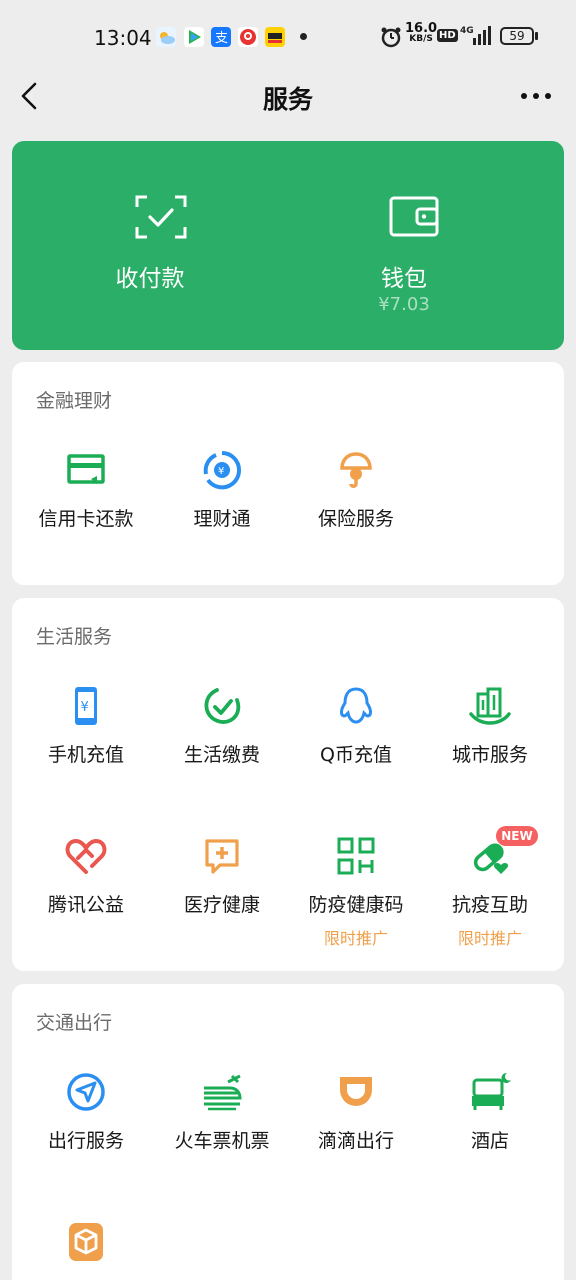 This screenshot has height=1280, width=576. I want to click on medical-health-label: 医疗健康, so click(221, 905).